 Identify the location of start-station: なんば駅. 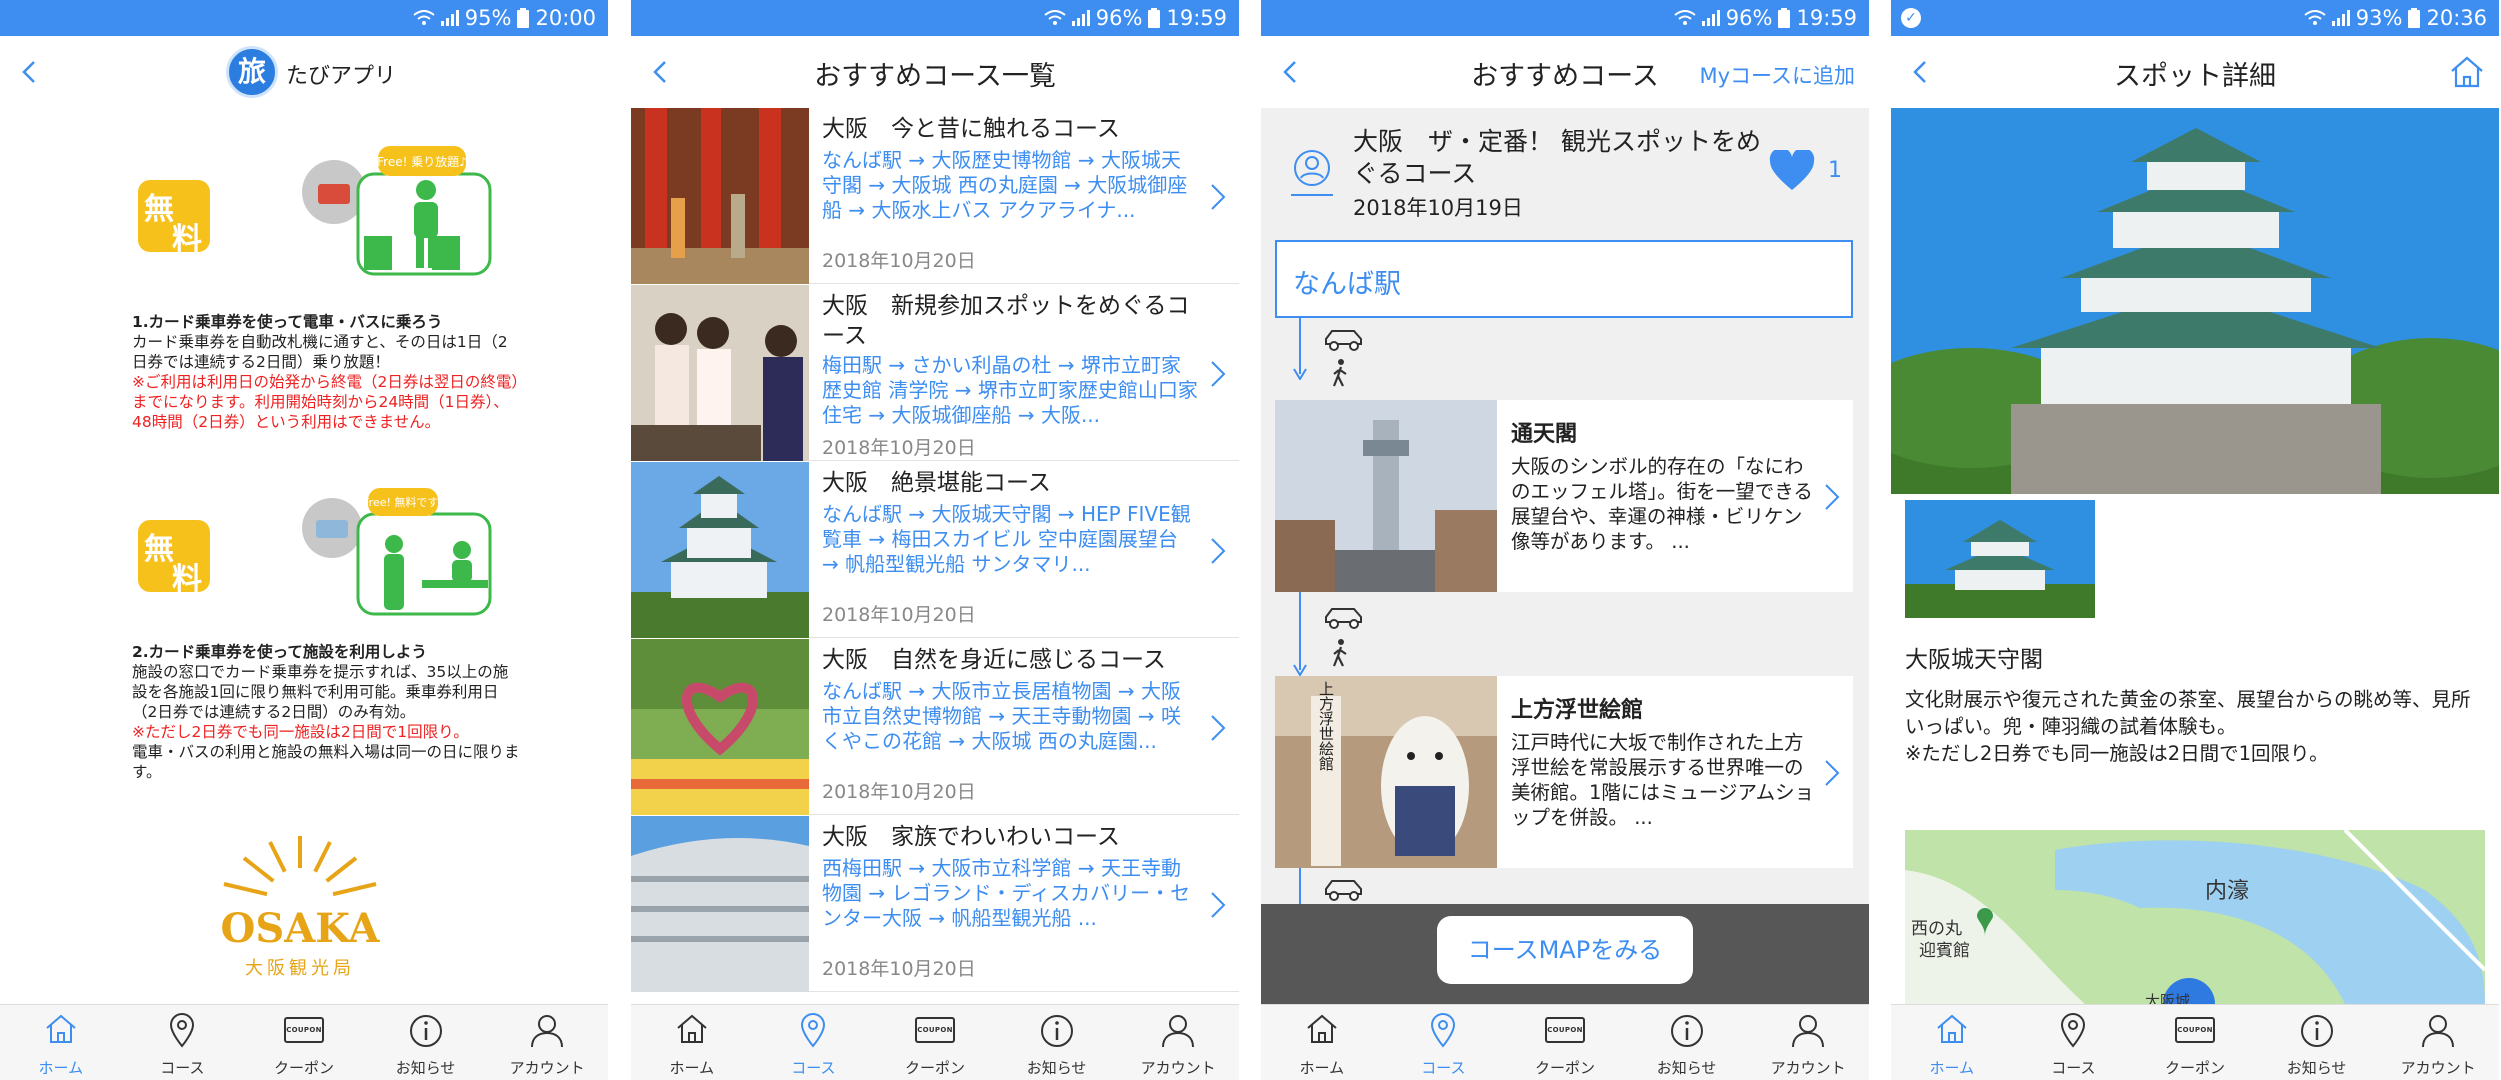
(1564, 279).